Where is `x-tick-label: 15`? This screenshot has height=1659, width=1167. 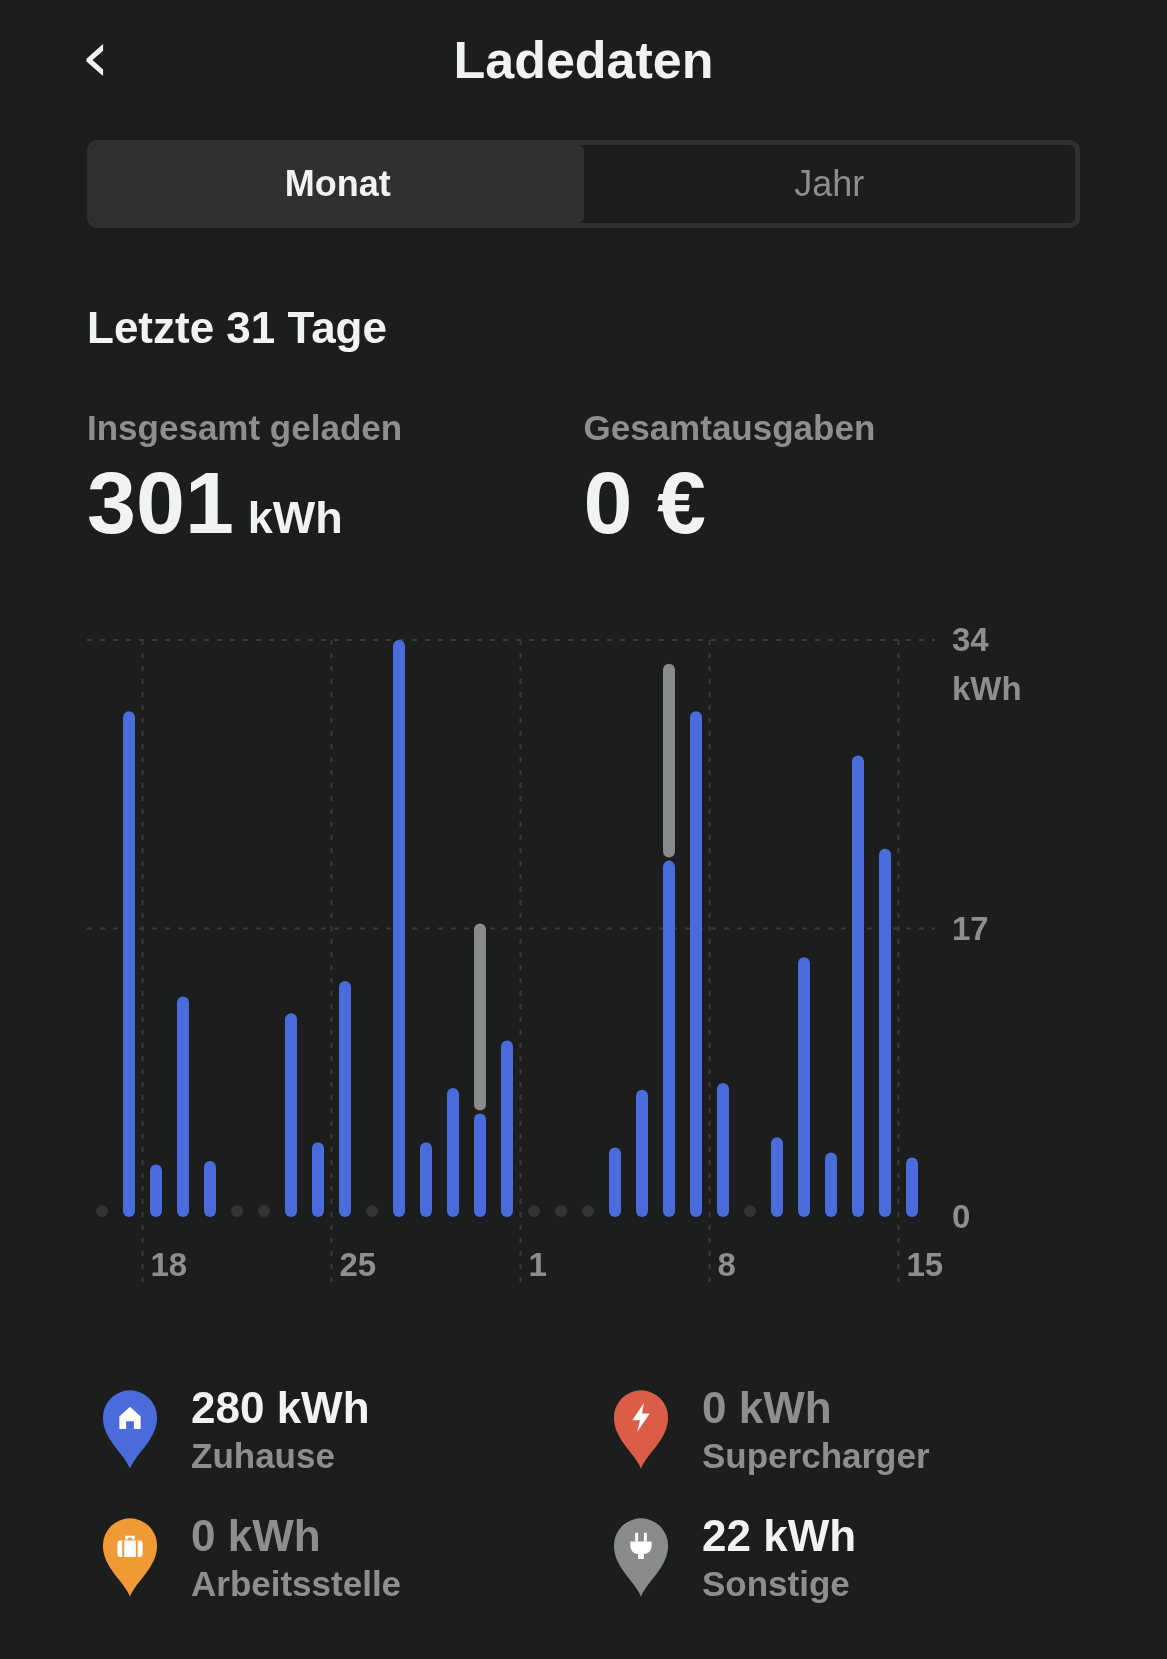
x-tick-label: 15 is located at coordinates (925, 1264).